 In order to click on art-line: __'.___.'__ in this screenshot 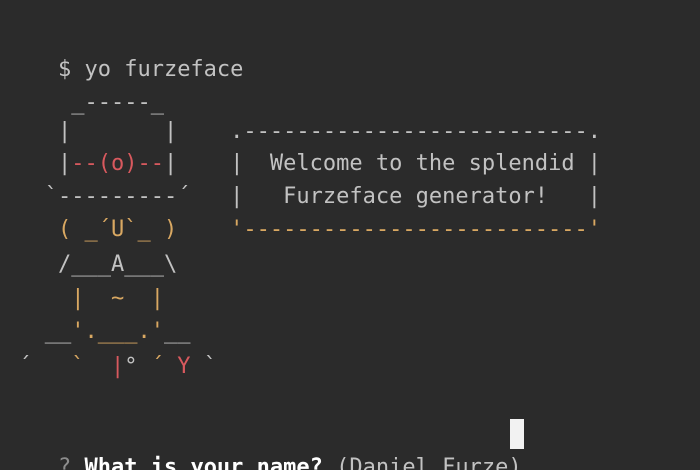, I will do `click(98, 331)`.